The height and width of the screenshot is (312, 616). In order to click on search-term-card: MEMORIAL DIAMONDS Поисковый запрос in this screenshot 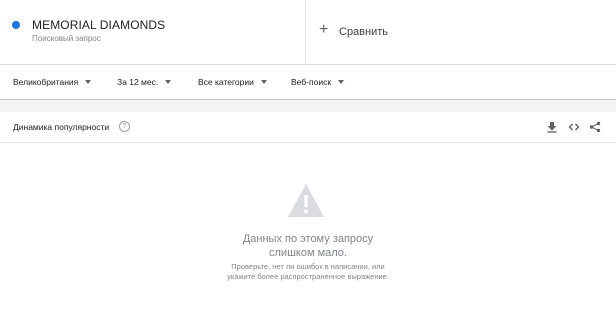, I will do `click(153, 32)`.